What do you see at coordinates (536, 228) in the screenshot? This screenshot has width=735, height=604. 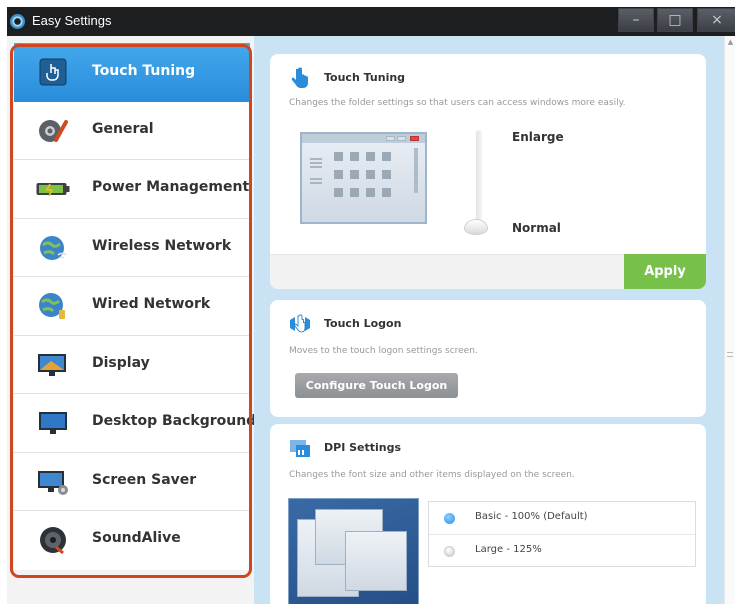 I see `slider-normal-label: Normal` at bounding box center [536, 228].